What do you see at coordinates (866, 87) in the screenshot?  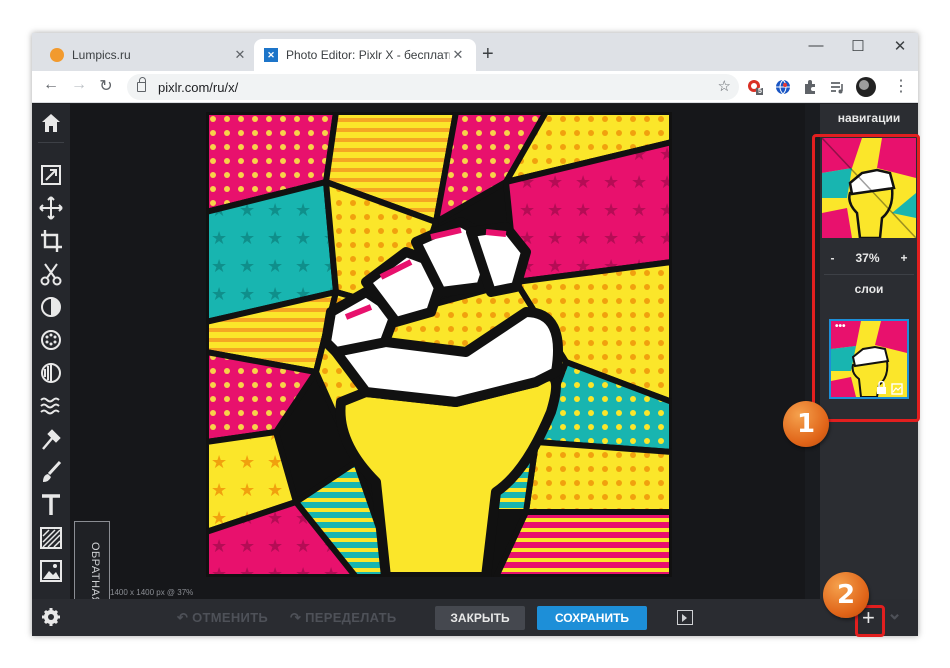 I see `profile-avatar` at bounding box center [866, 87].